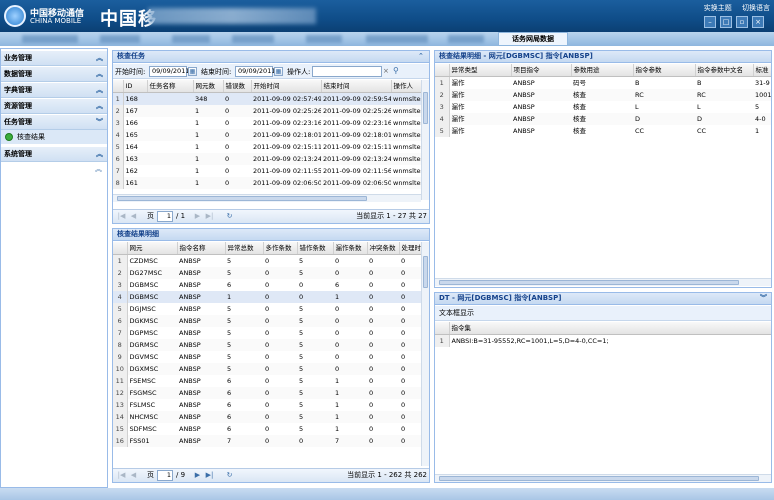  I want to click on table-row: 8 DGRMSC ANBSP 5 0 5 0 0 0, so click(267, 345).